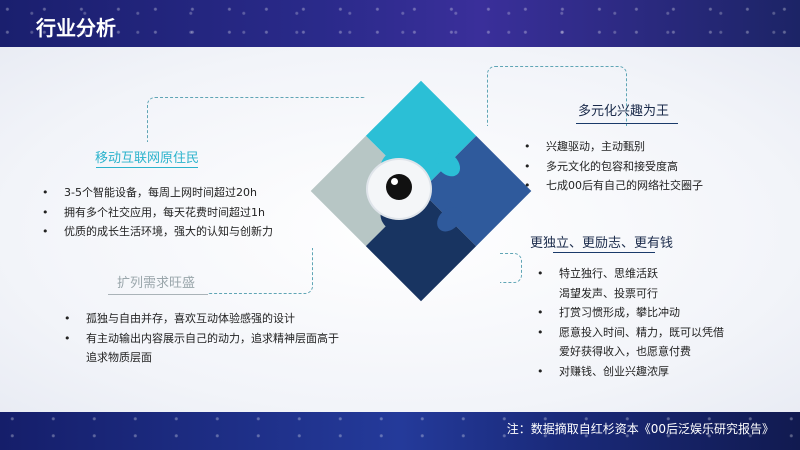 This screenshot has width=800, height=450. Describe the element at coordinates (157, 193) in the screenshot. I see `list-item: 3-5个智能设备，每周上网时间超过20h` at that location.